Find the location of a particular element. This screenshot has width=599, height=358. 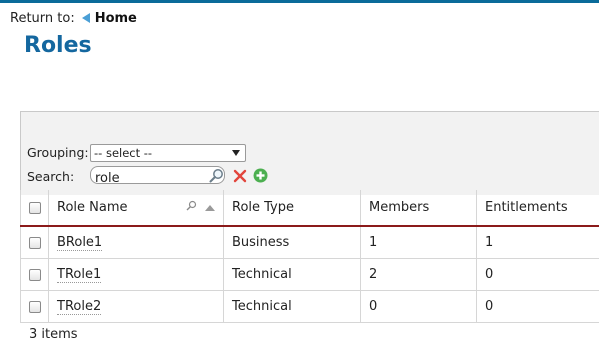

role-name-link: TRole1 is located at coordinates (79, 275).